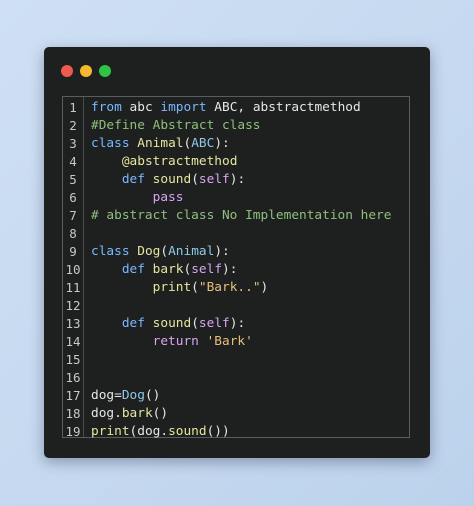 The image size is (474, 506). I want to click on line-number: 9, so click(73, 251).